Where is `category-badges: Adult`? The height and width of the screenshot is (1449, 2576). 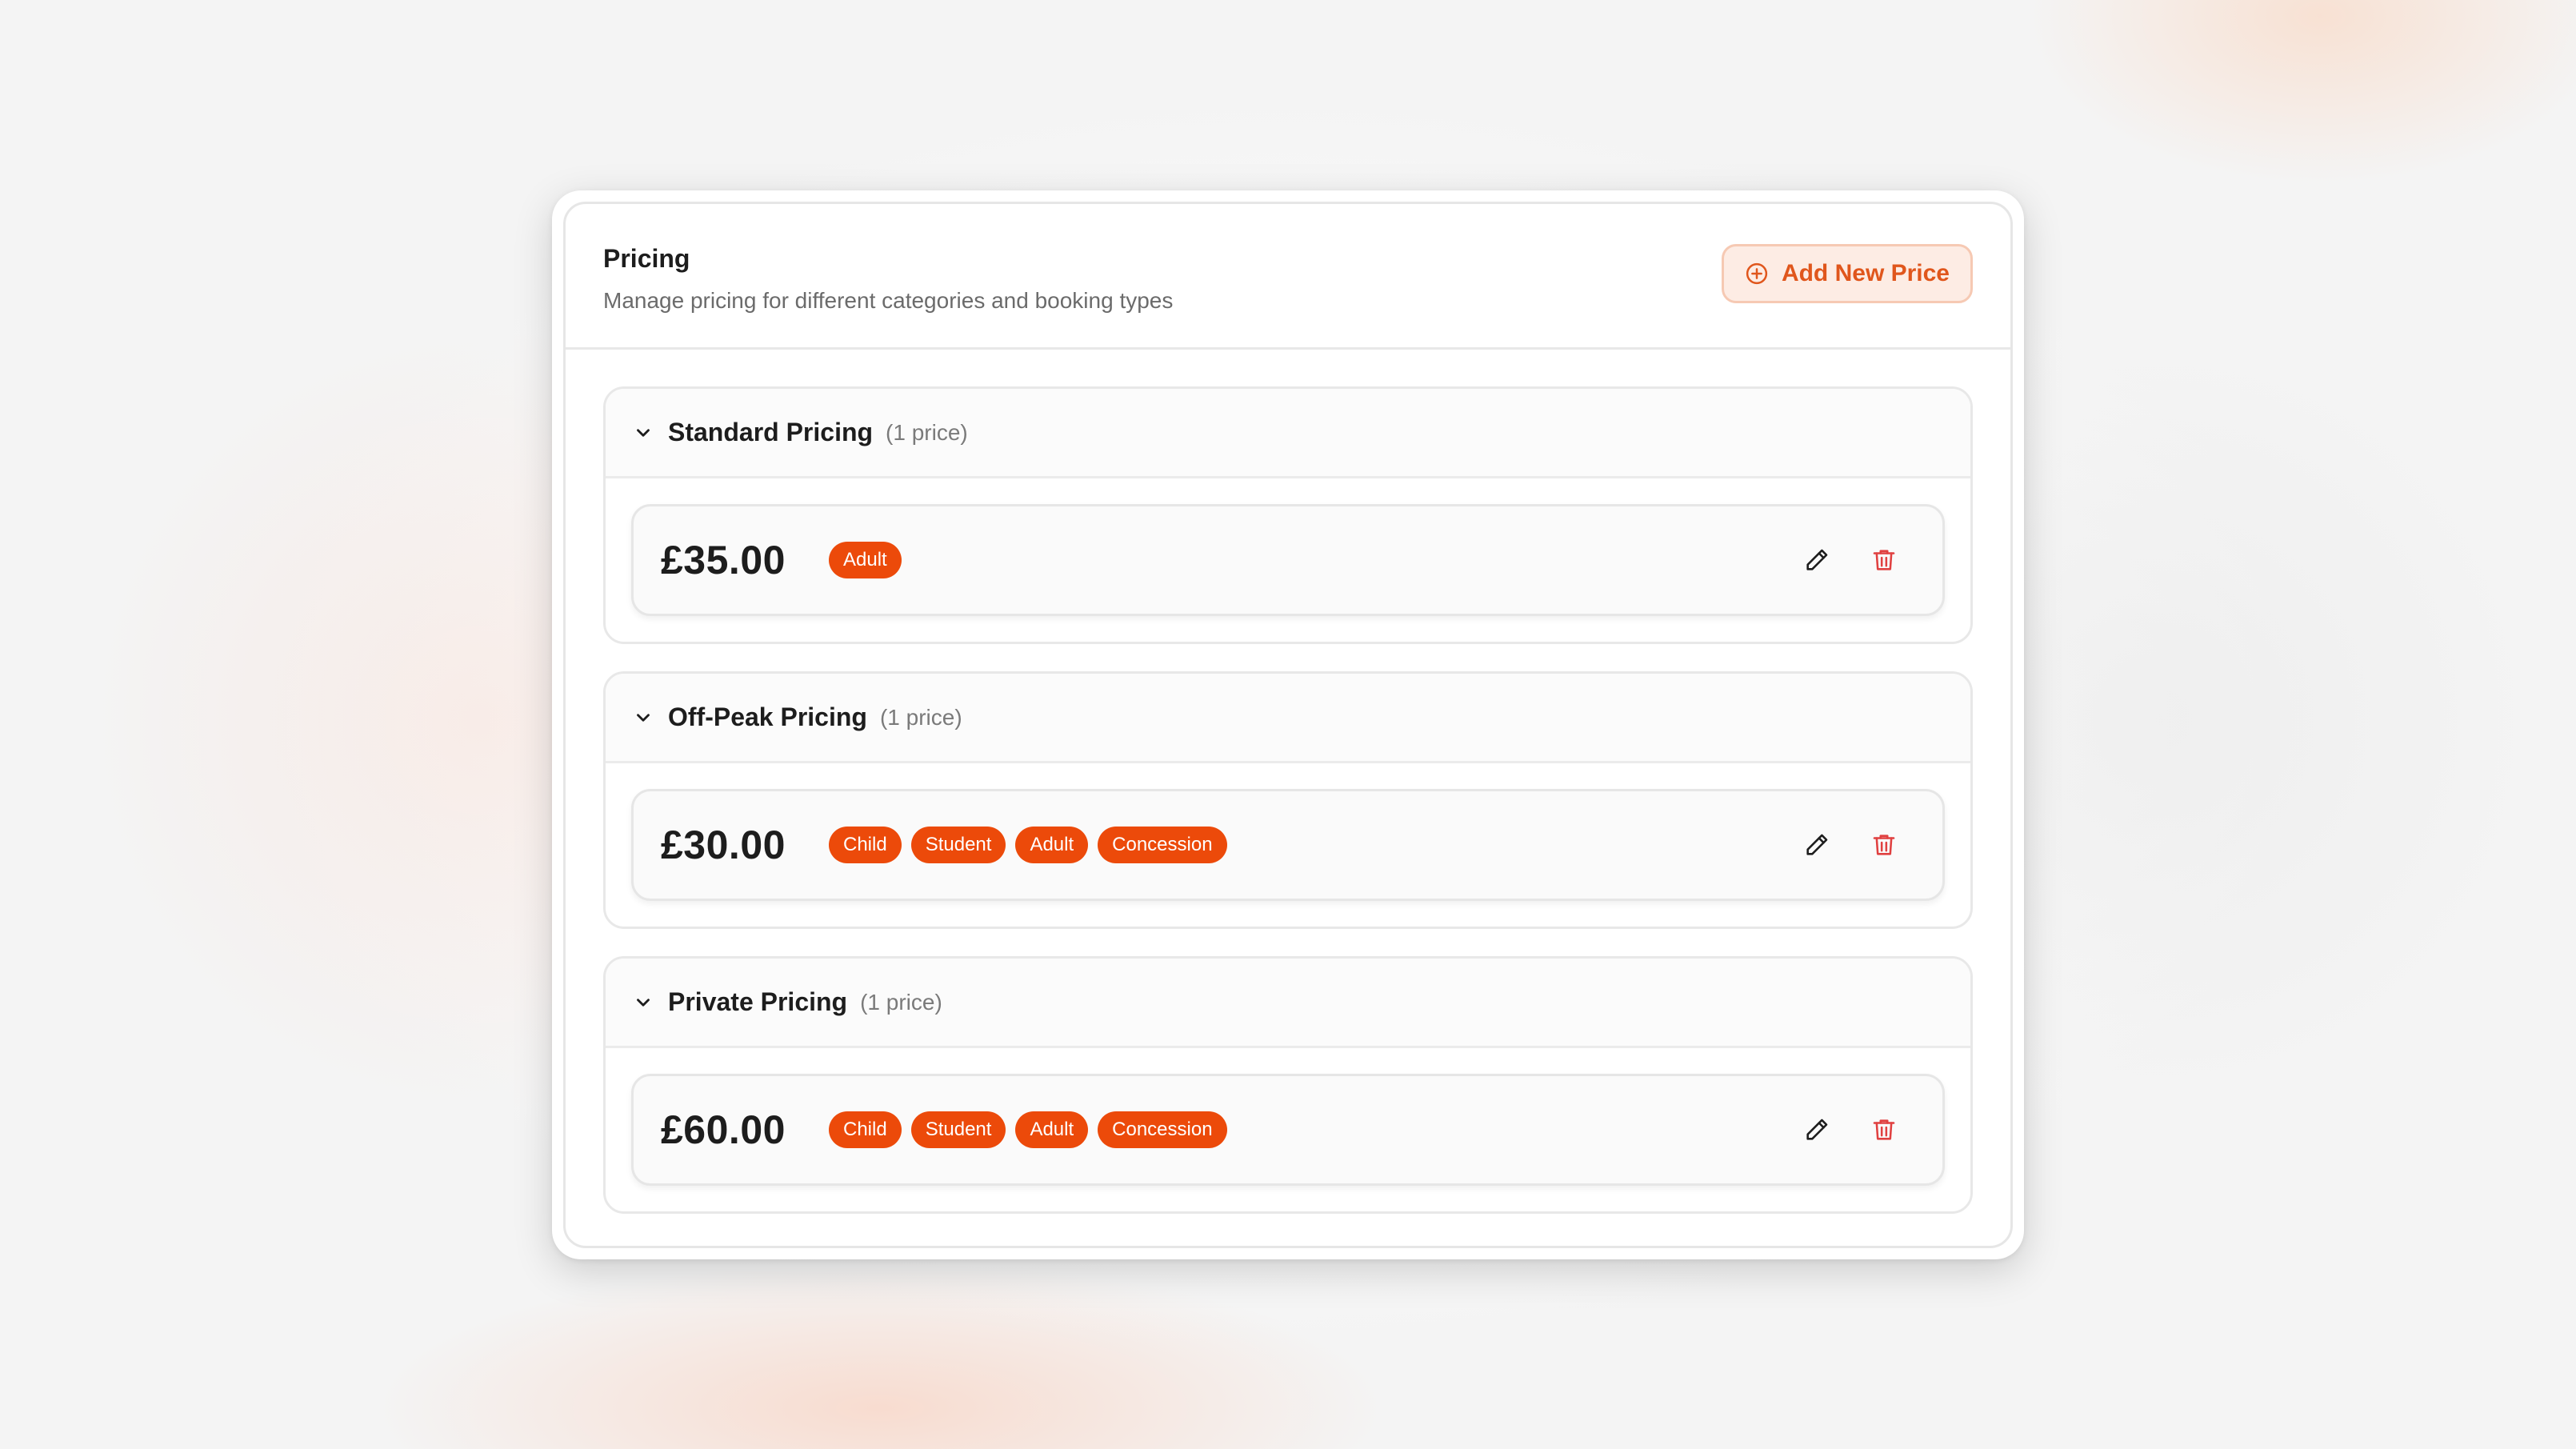 category-badges: Adult is located at coordinates (865, 560).